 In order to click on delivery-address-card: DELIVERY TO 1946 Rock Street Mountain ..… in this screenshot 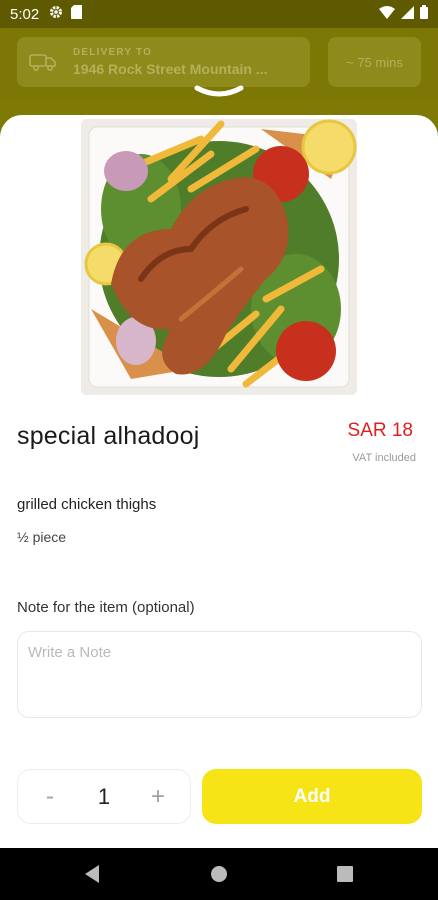, I will do `click(163, 62)`.